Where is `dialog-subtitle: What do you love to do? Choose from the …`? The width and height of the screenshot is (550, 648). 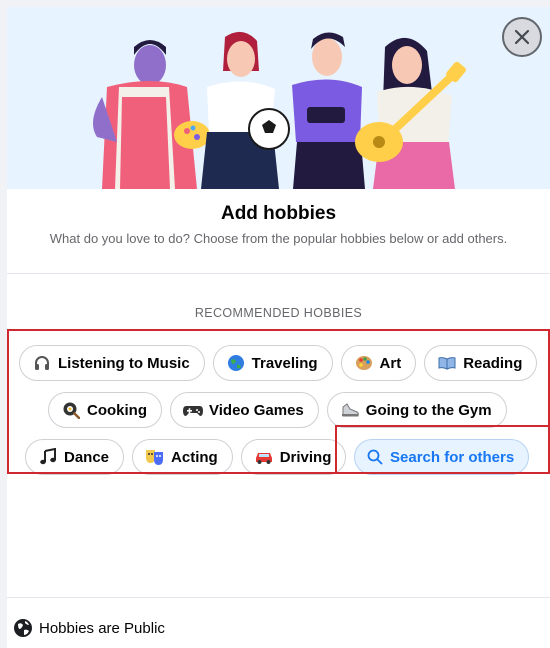 dialog-subtitle: What do you love to do? Choose from the … is located at coordinates (278, 238).